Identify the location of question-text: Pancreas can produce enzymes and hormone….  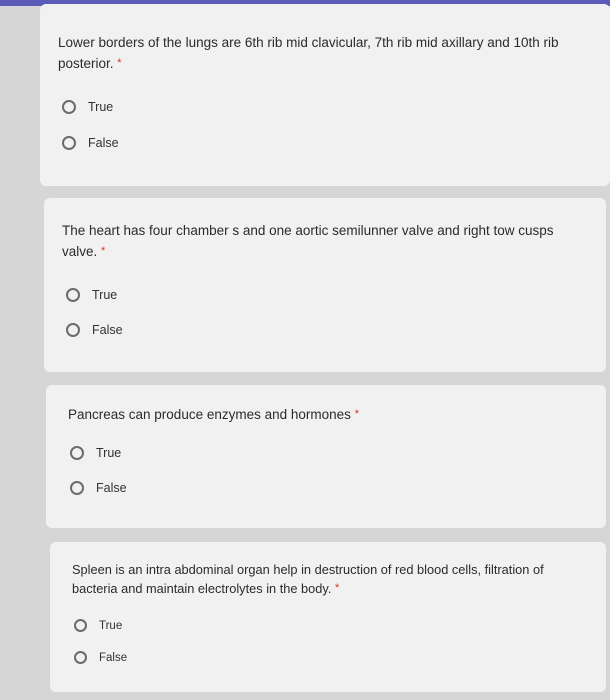
(213, 414).